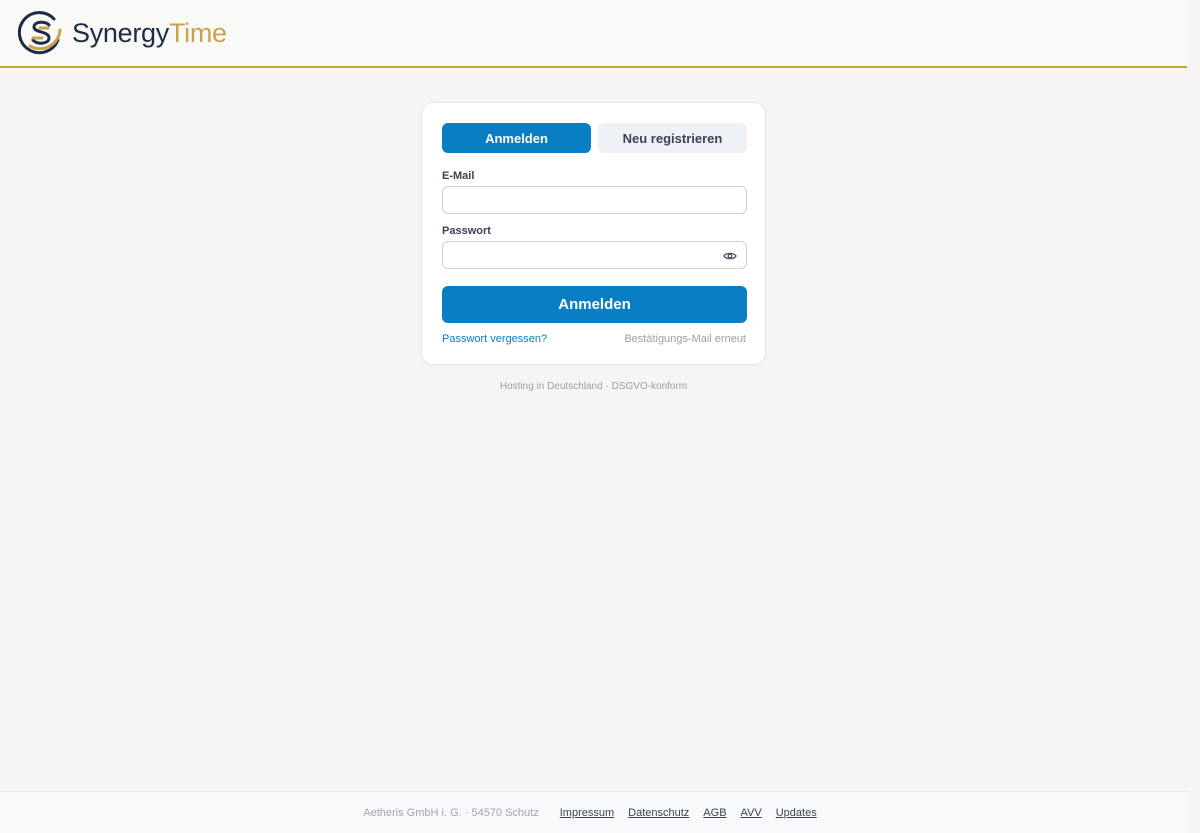 The height and width of the screenshot is (833, 1200). I want to click on password-field, so click(594, 255).